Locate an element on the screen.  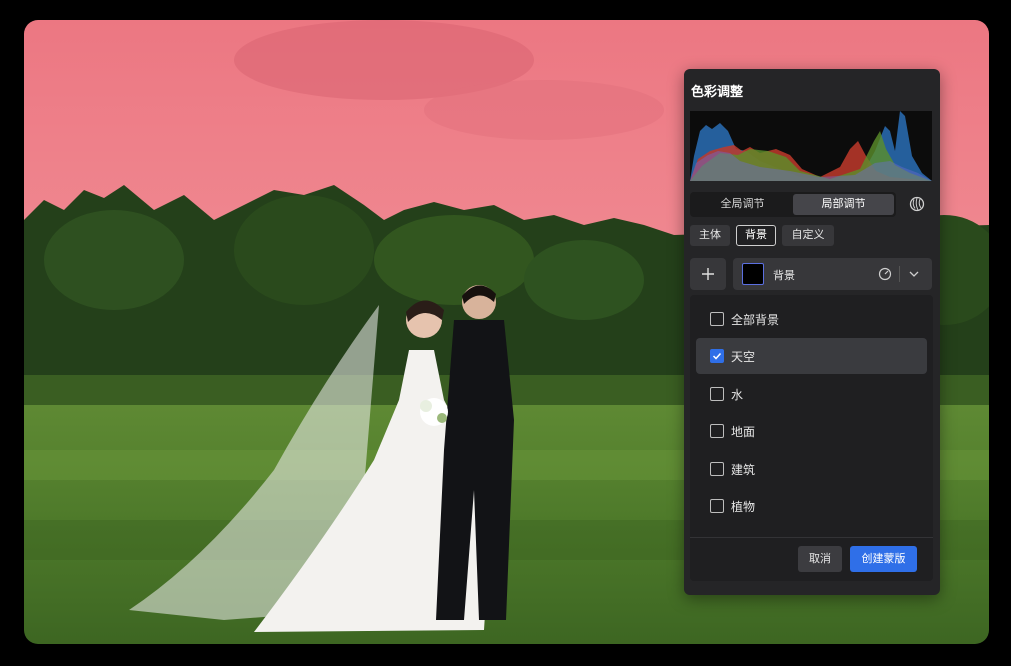
chip-custom: 自定义 is located at coordinates (808, 235).